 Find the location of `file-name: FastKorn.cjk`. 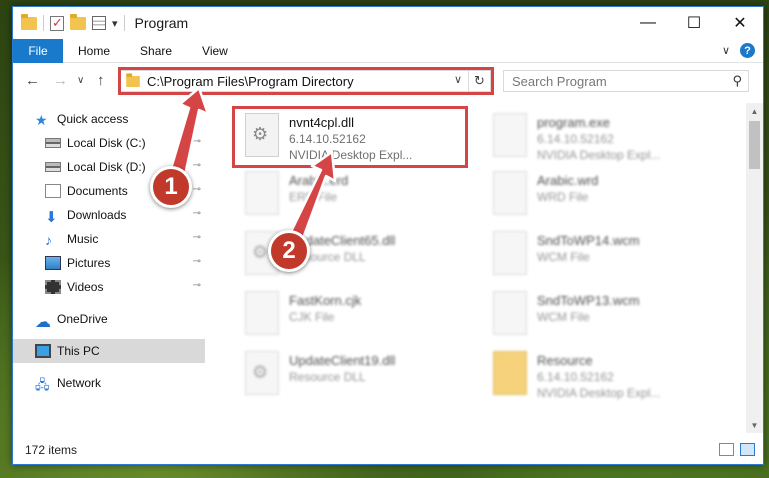

file-name: FastKorn.cjk is located at coordinates (325, 300).